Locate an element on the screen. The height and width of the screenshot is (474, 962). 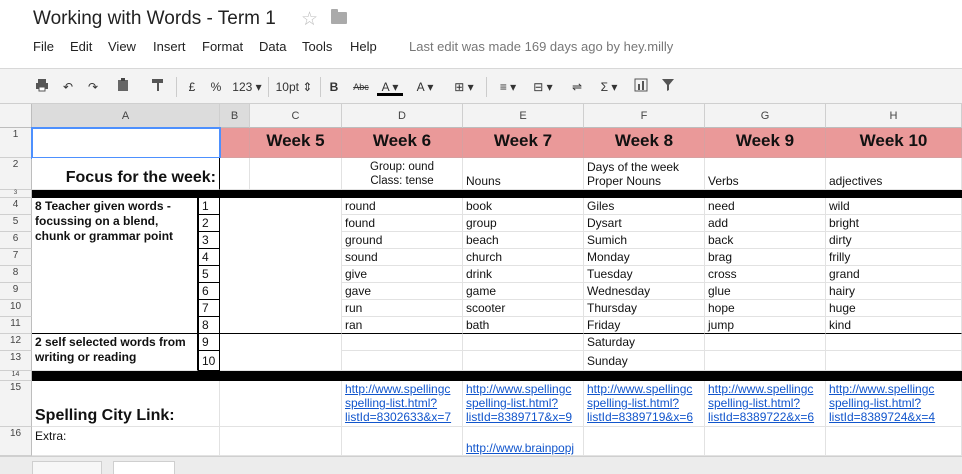
row-header-3: 3 is located at coordinates (16, 194).